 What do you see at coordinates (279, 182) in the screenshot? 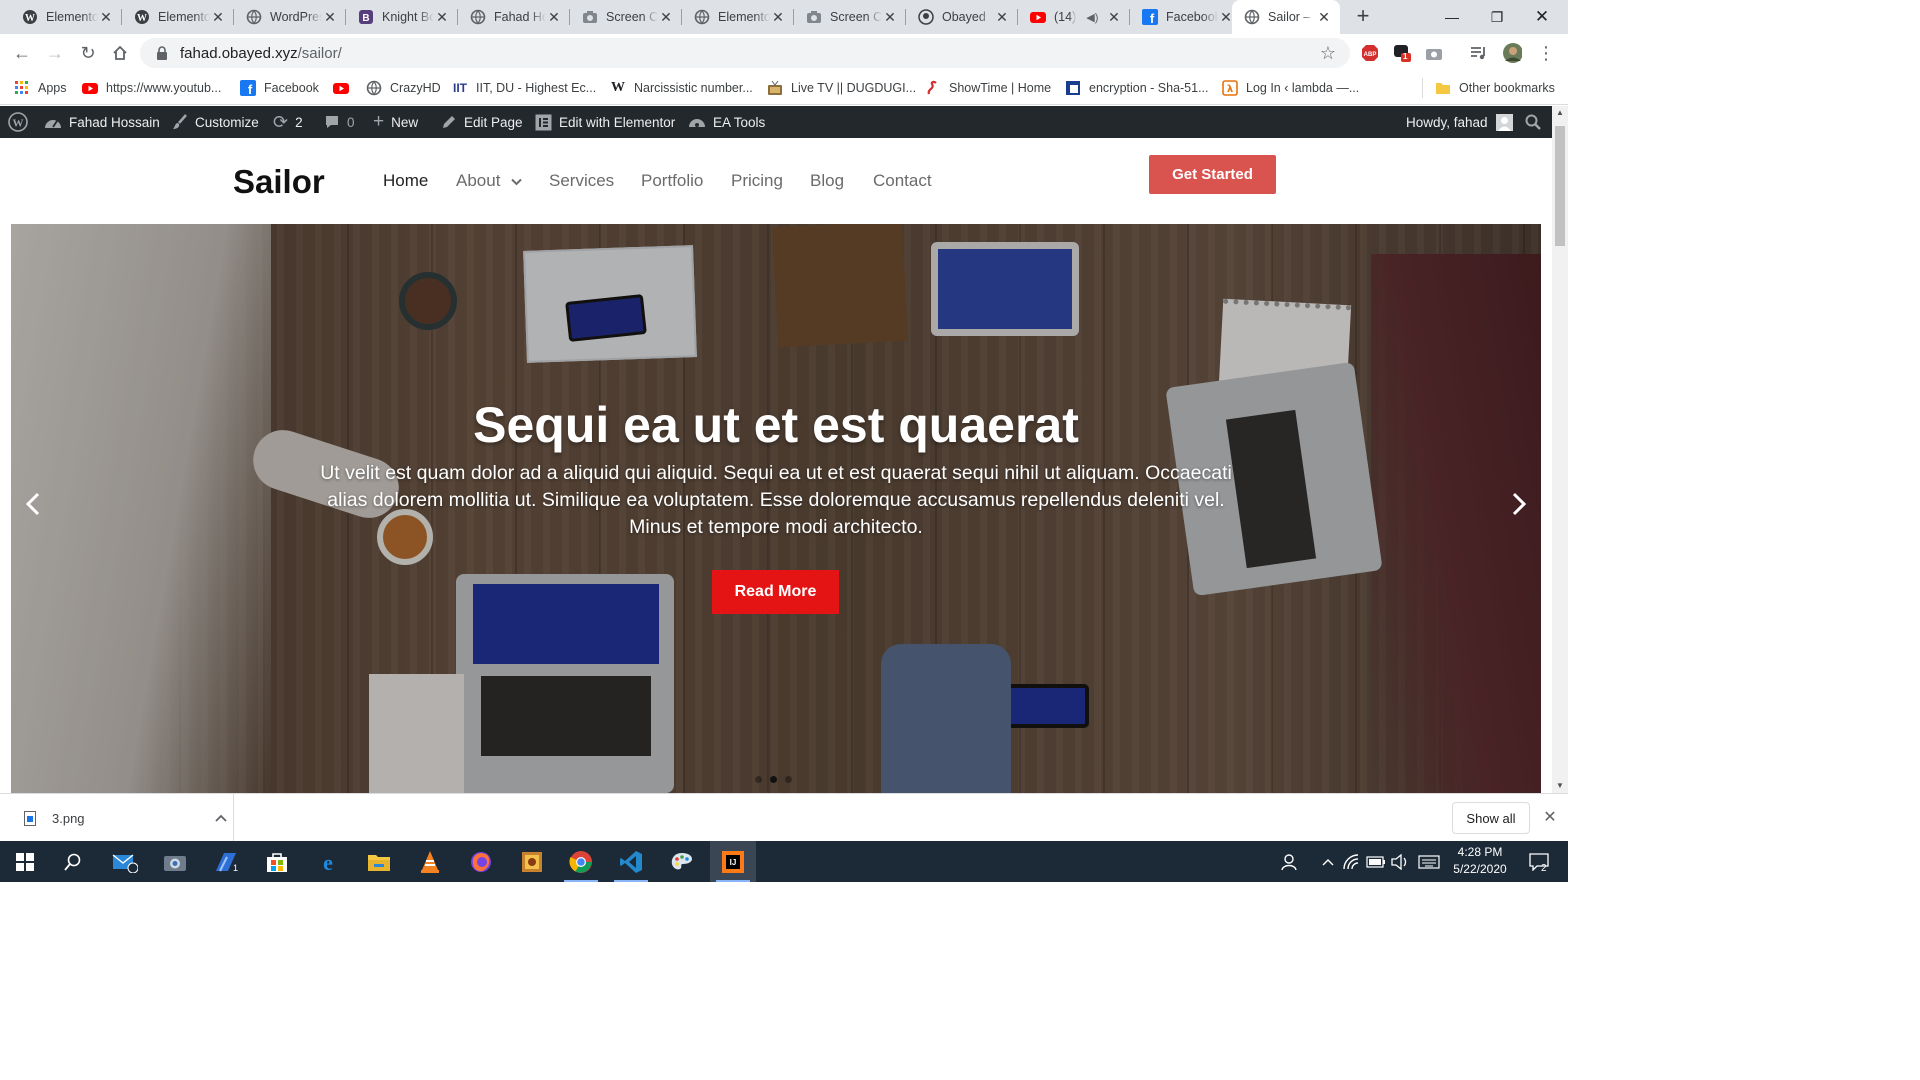
I see `site-logo: Sailor` at bounding box center [279, 182].